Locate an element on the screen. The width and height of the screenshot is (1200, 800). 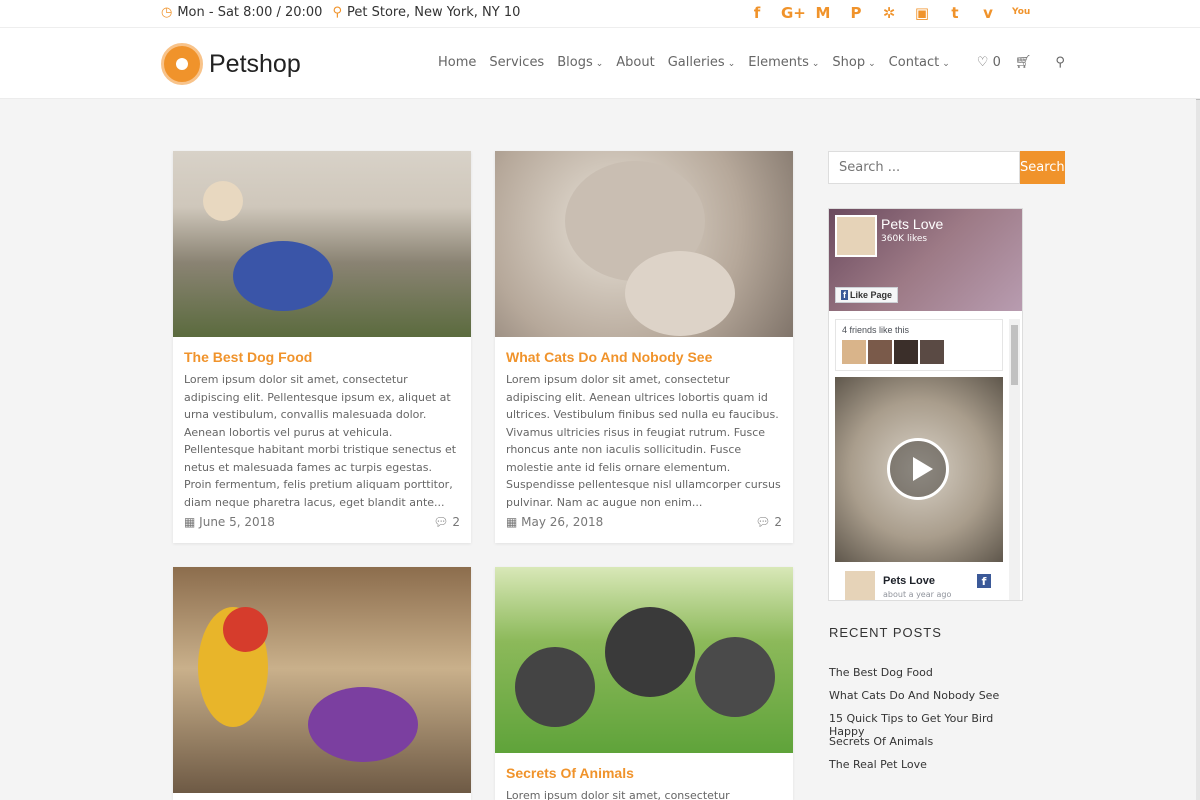
post-title: The Best Dog Food is located at coordinates (322, 357).